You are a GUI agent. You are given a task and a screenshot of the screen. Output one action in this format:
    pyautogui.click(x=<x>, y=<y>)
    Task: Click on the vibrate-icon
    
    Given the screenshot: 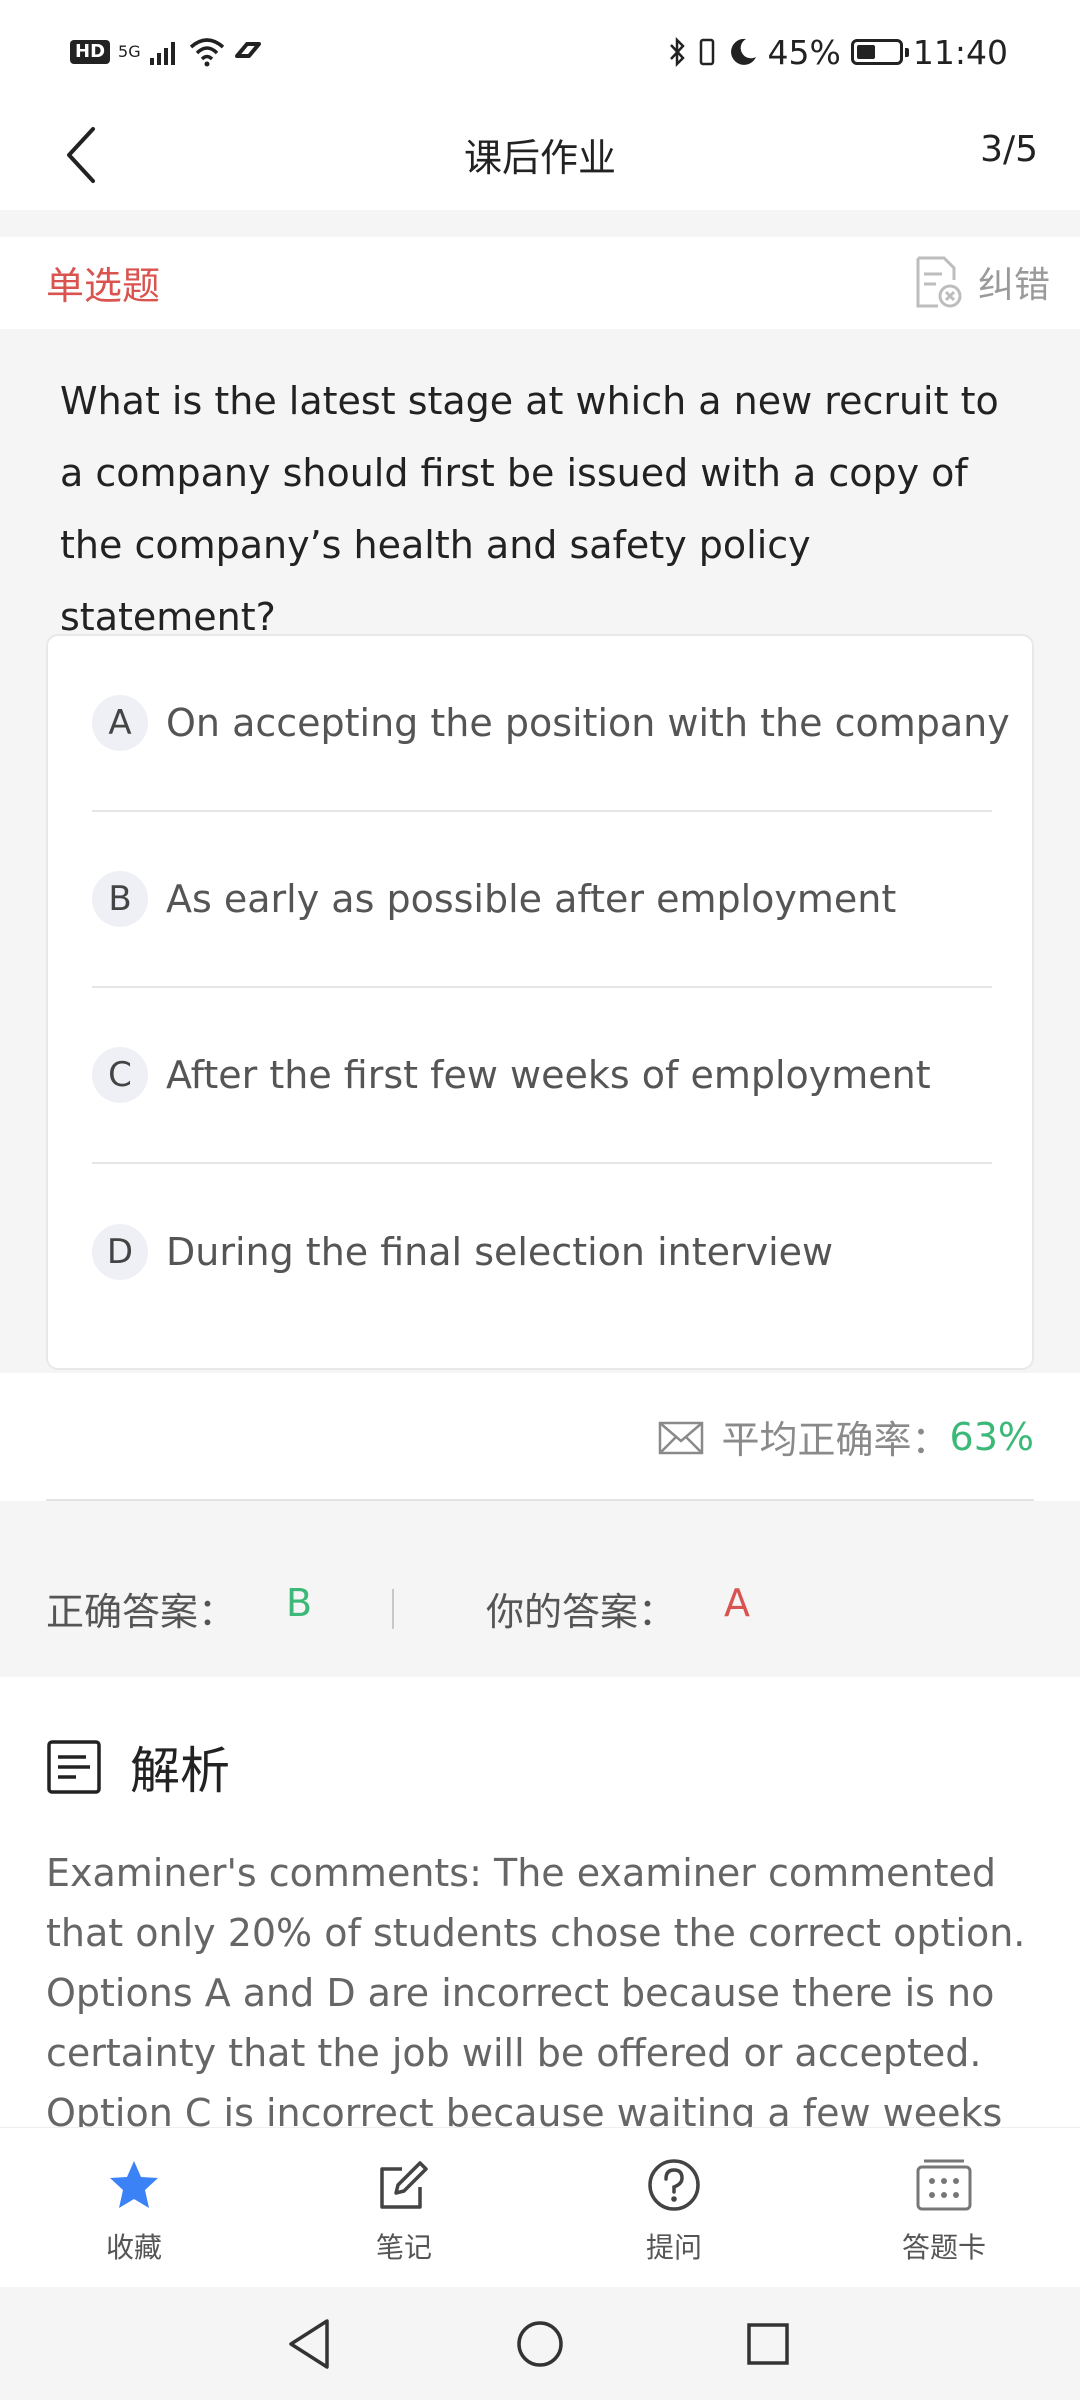 What is the action you would take?
    pyautogui.click(x=706, y=52)
    